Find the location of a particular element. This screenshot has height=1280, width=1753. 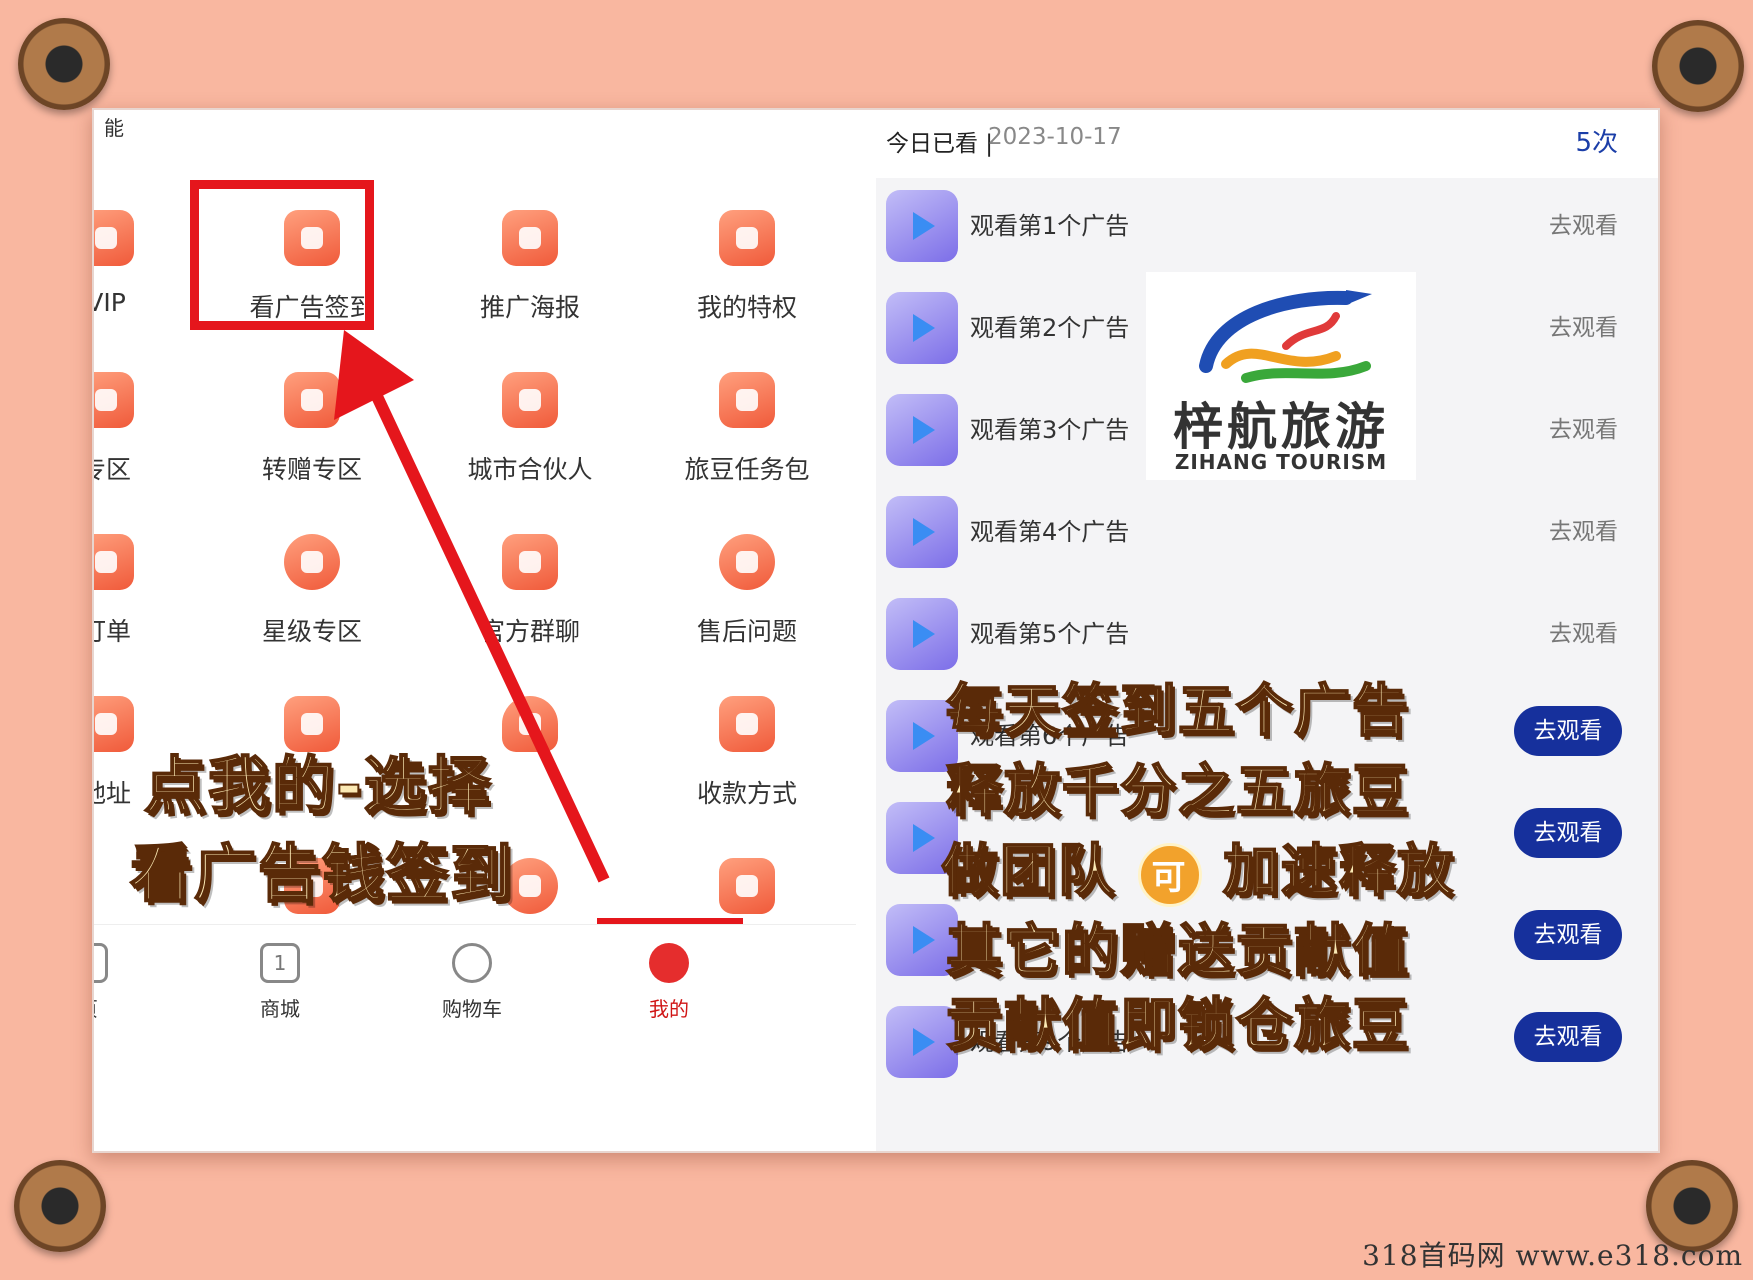

promo-line-2: 释放千分之五旅豆 is located at coordinates (1177, 791).